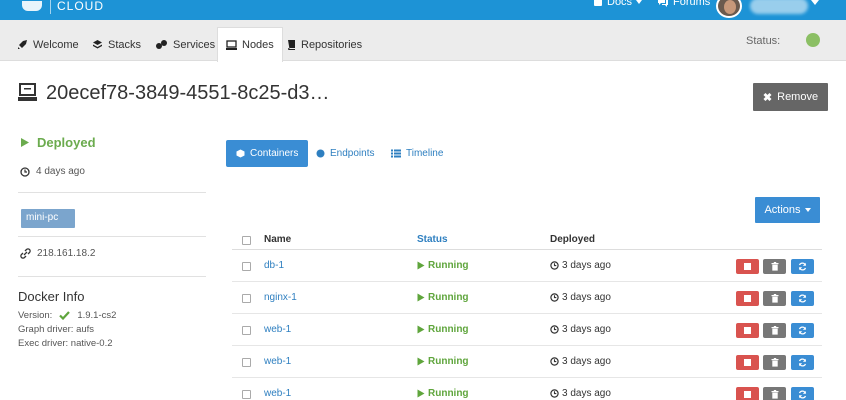 The width and height of the screenshot is (846, 400). I want to click on forums-link: Forums, so click(683, 4).